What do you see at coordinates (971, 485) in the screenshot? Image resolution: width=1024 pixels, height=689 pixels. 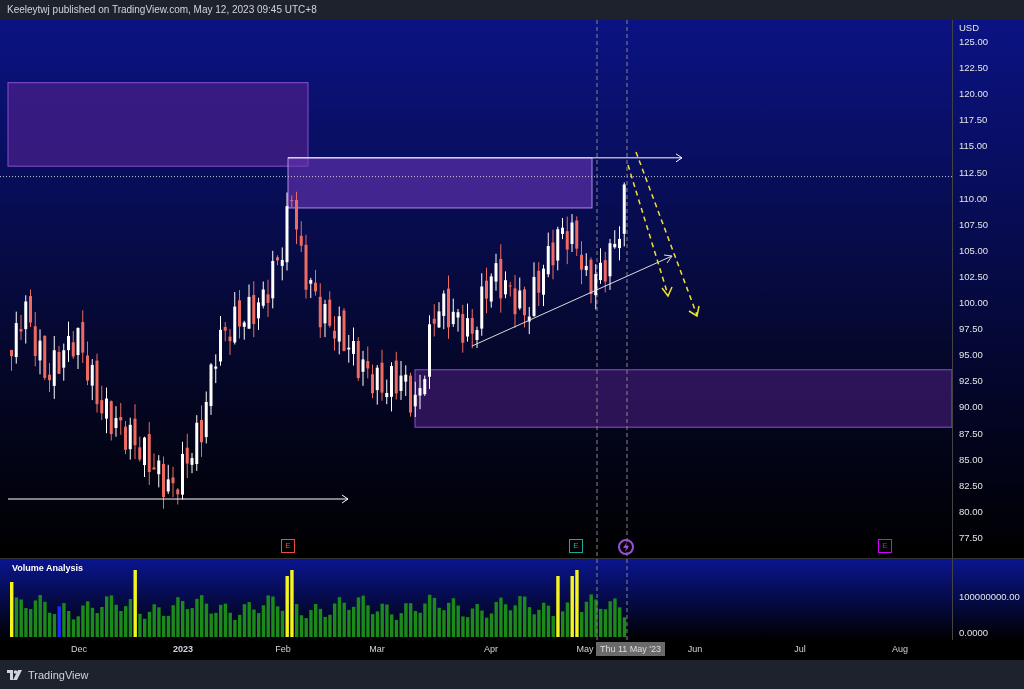 I see `price-tick: 82.50` at bounding box center [971, 485].